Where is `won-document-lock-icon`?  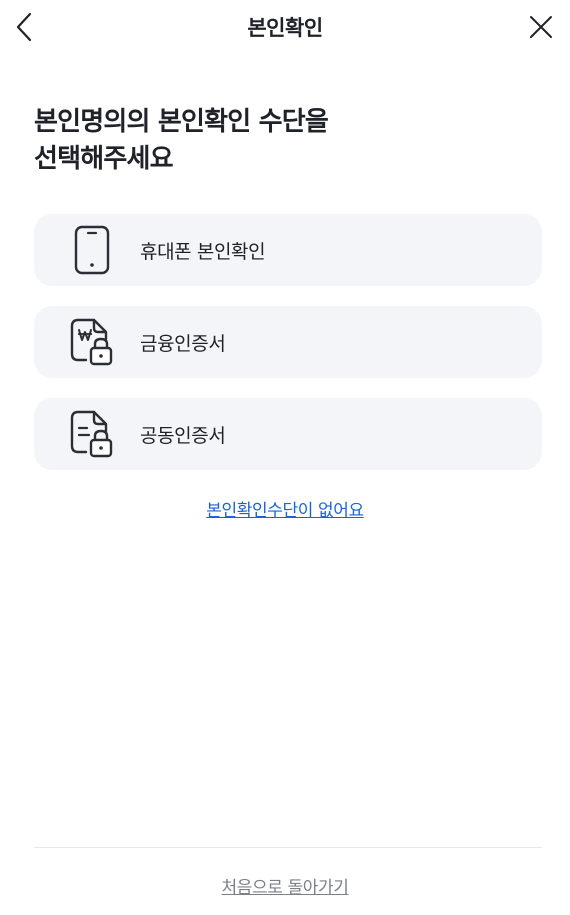
won-document-lock-icon is located at coordinates (92, 342).